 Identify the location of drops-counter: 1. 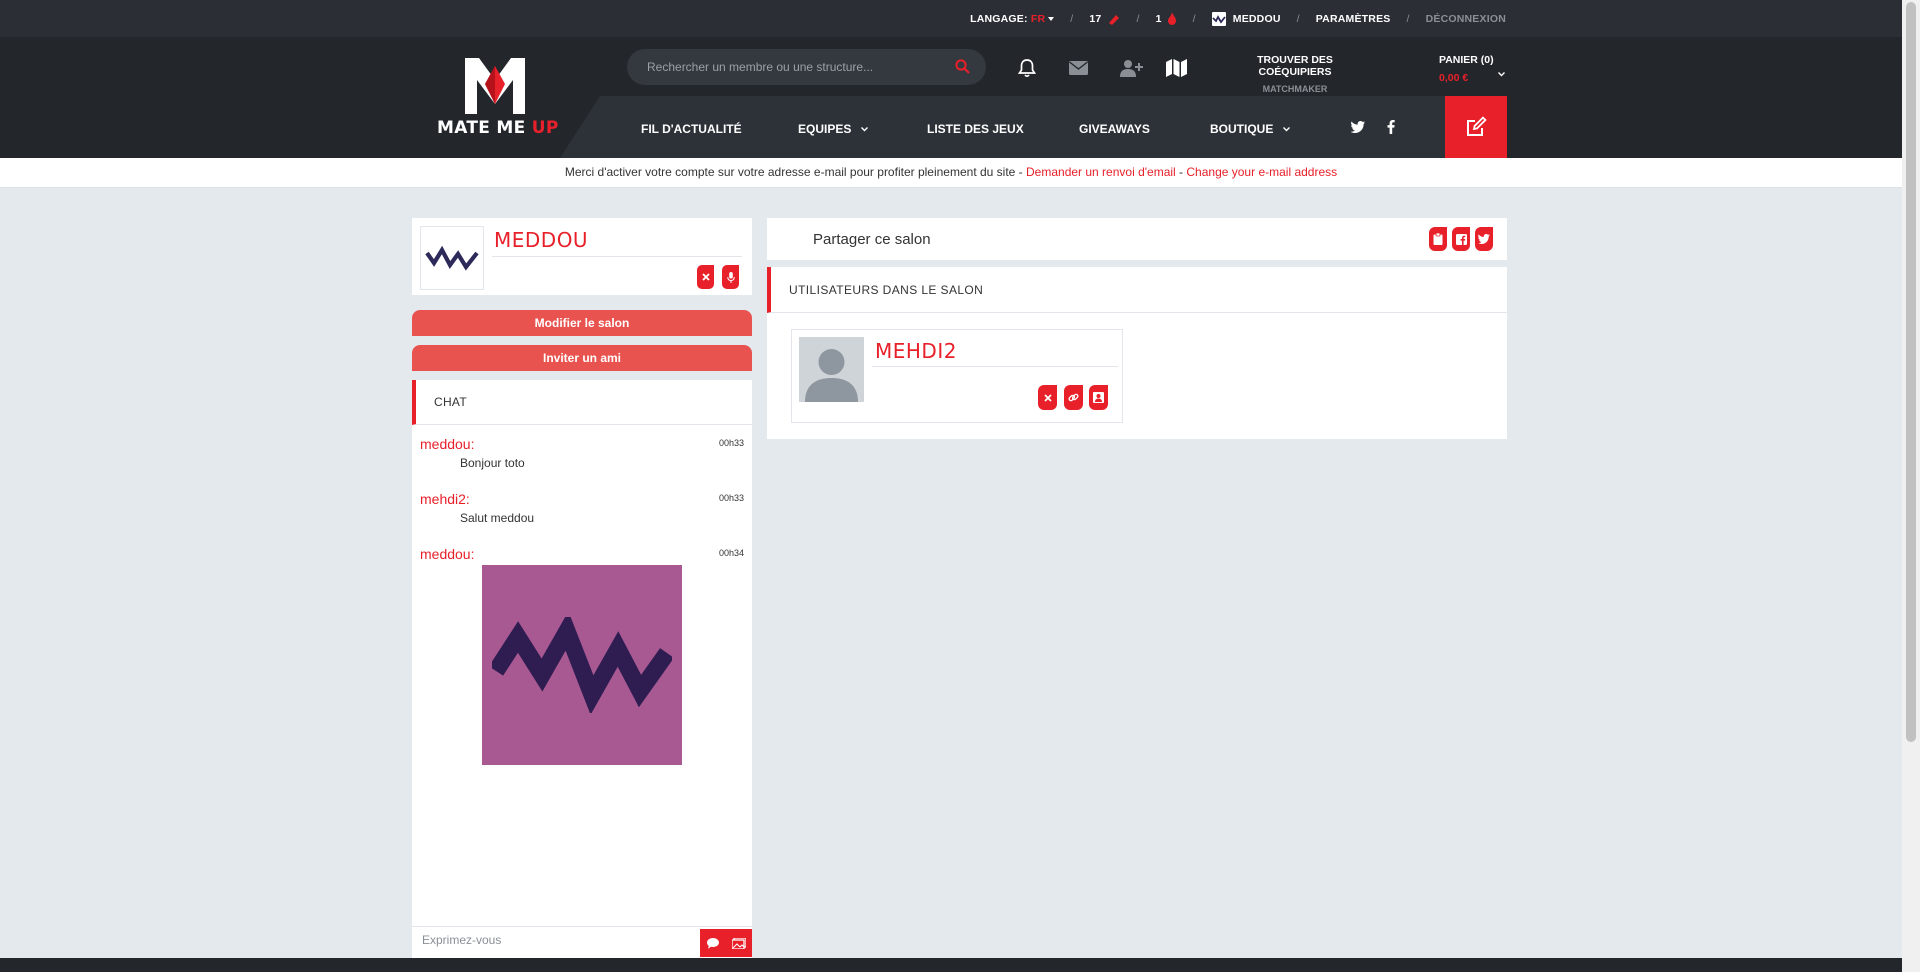
(1166, 18).